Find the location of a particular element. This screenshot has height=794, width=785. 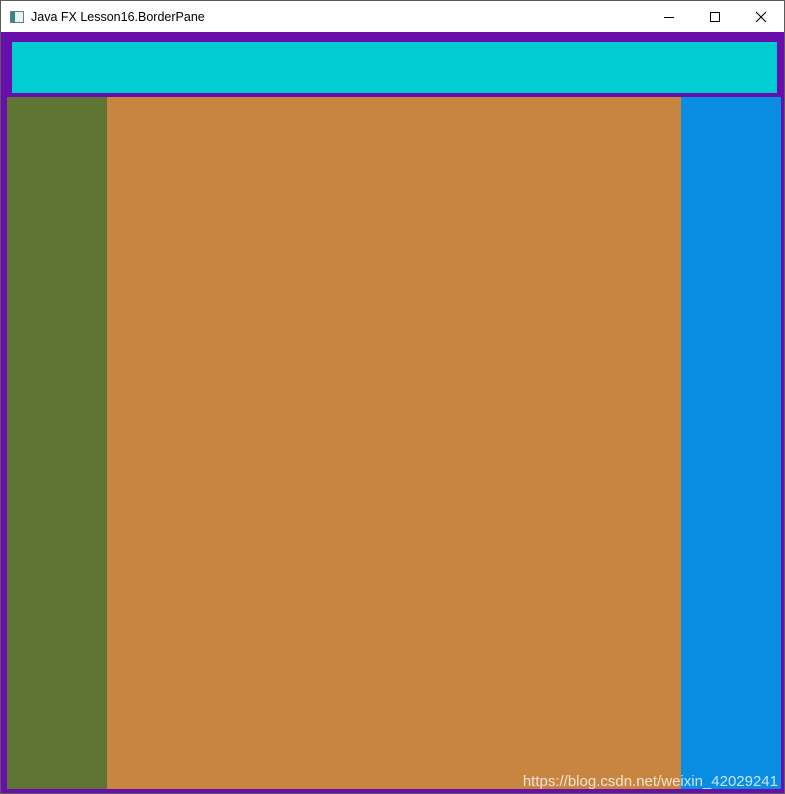

border-pane-top is located at coordinates (394, 67).